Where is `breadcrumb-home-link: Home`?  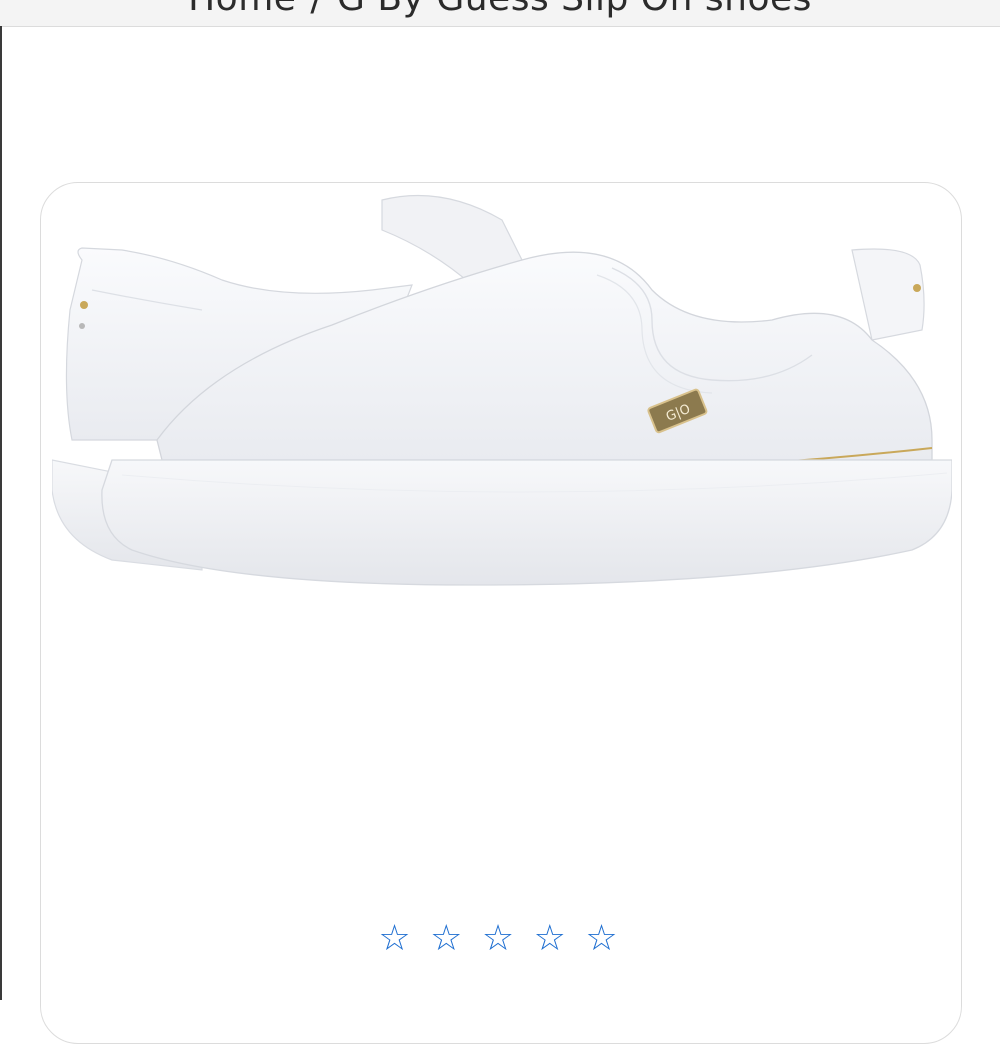
breadcrumb-home-link: Home is located at coordinates (242, 9).